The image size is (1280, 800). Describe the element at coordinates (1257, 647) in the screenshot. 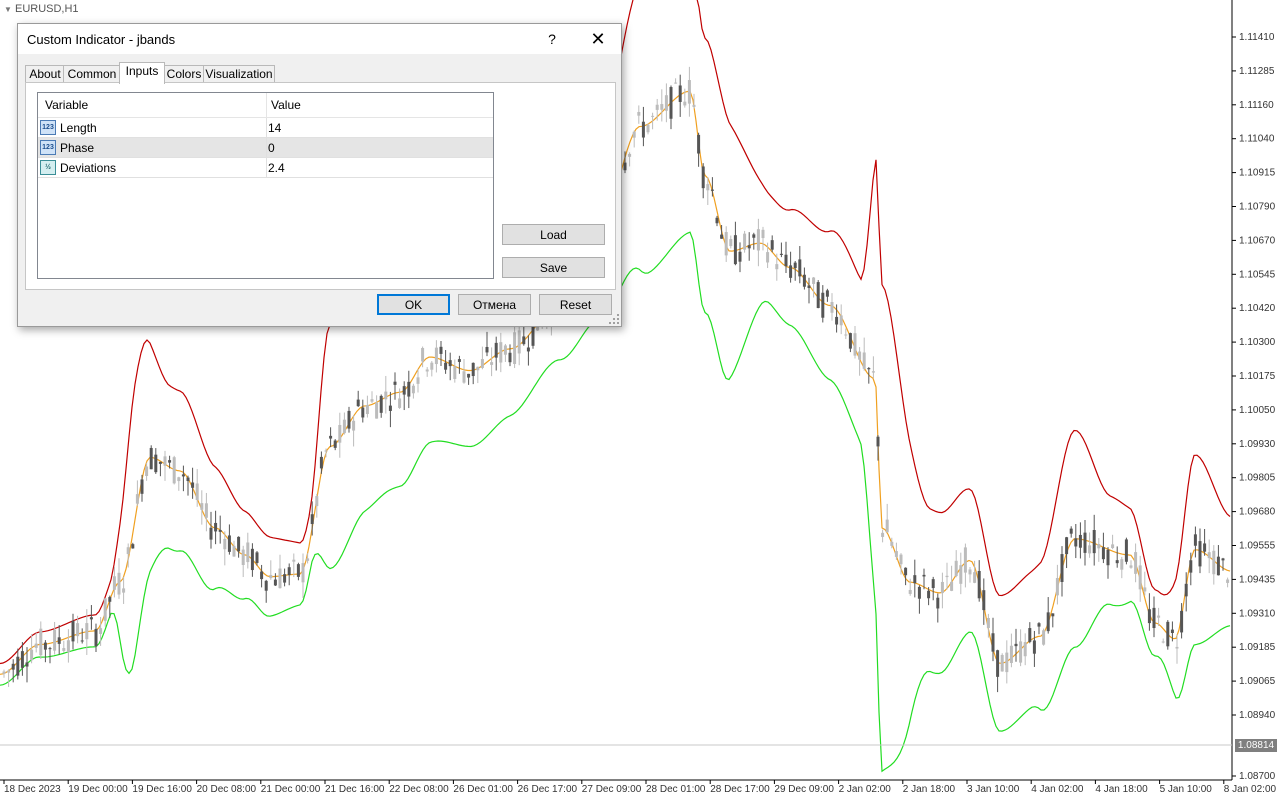

I see `price-tick-label: 1.09185` at that location.